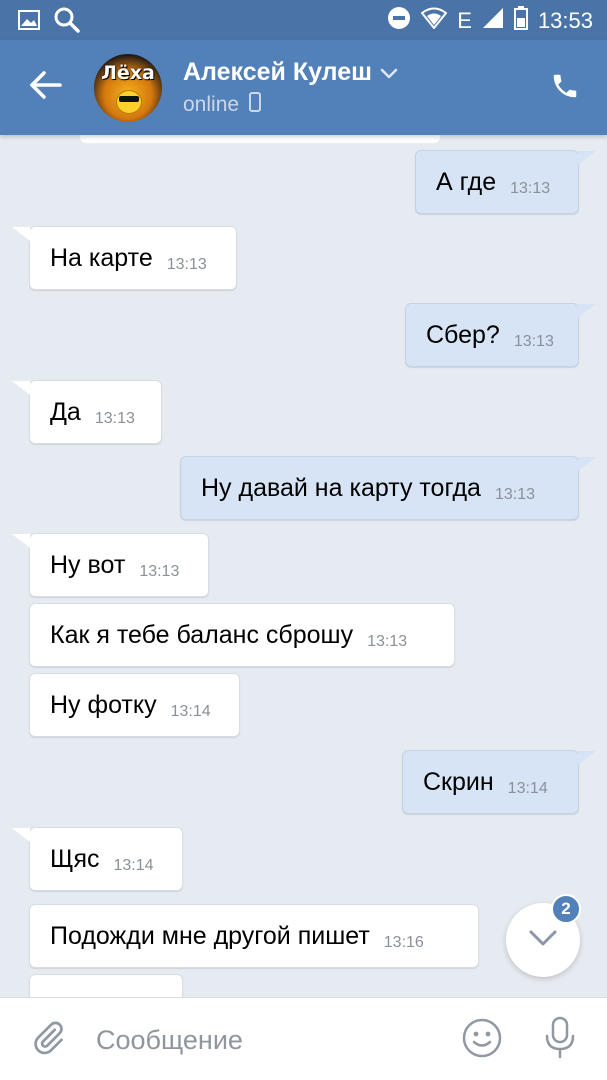 The height and width of the screenshot is (1080, 607). What do you see at coordinates (255, 105) in the screenshot?
I see `mobile-device-icon` at bounding box center [255, 105].